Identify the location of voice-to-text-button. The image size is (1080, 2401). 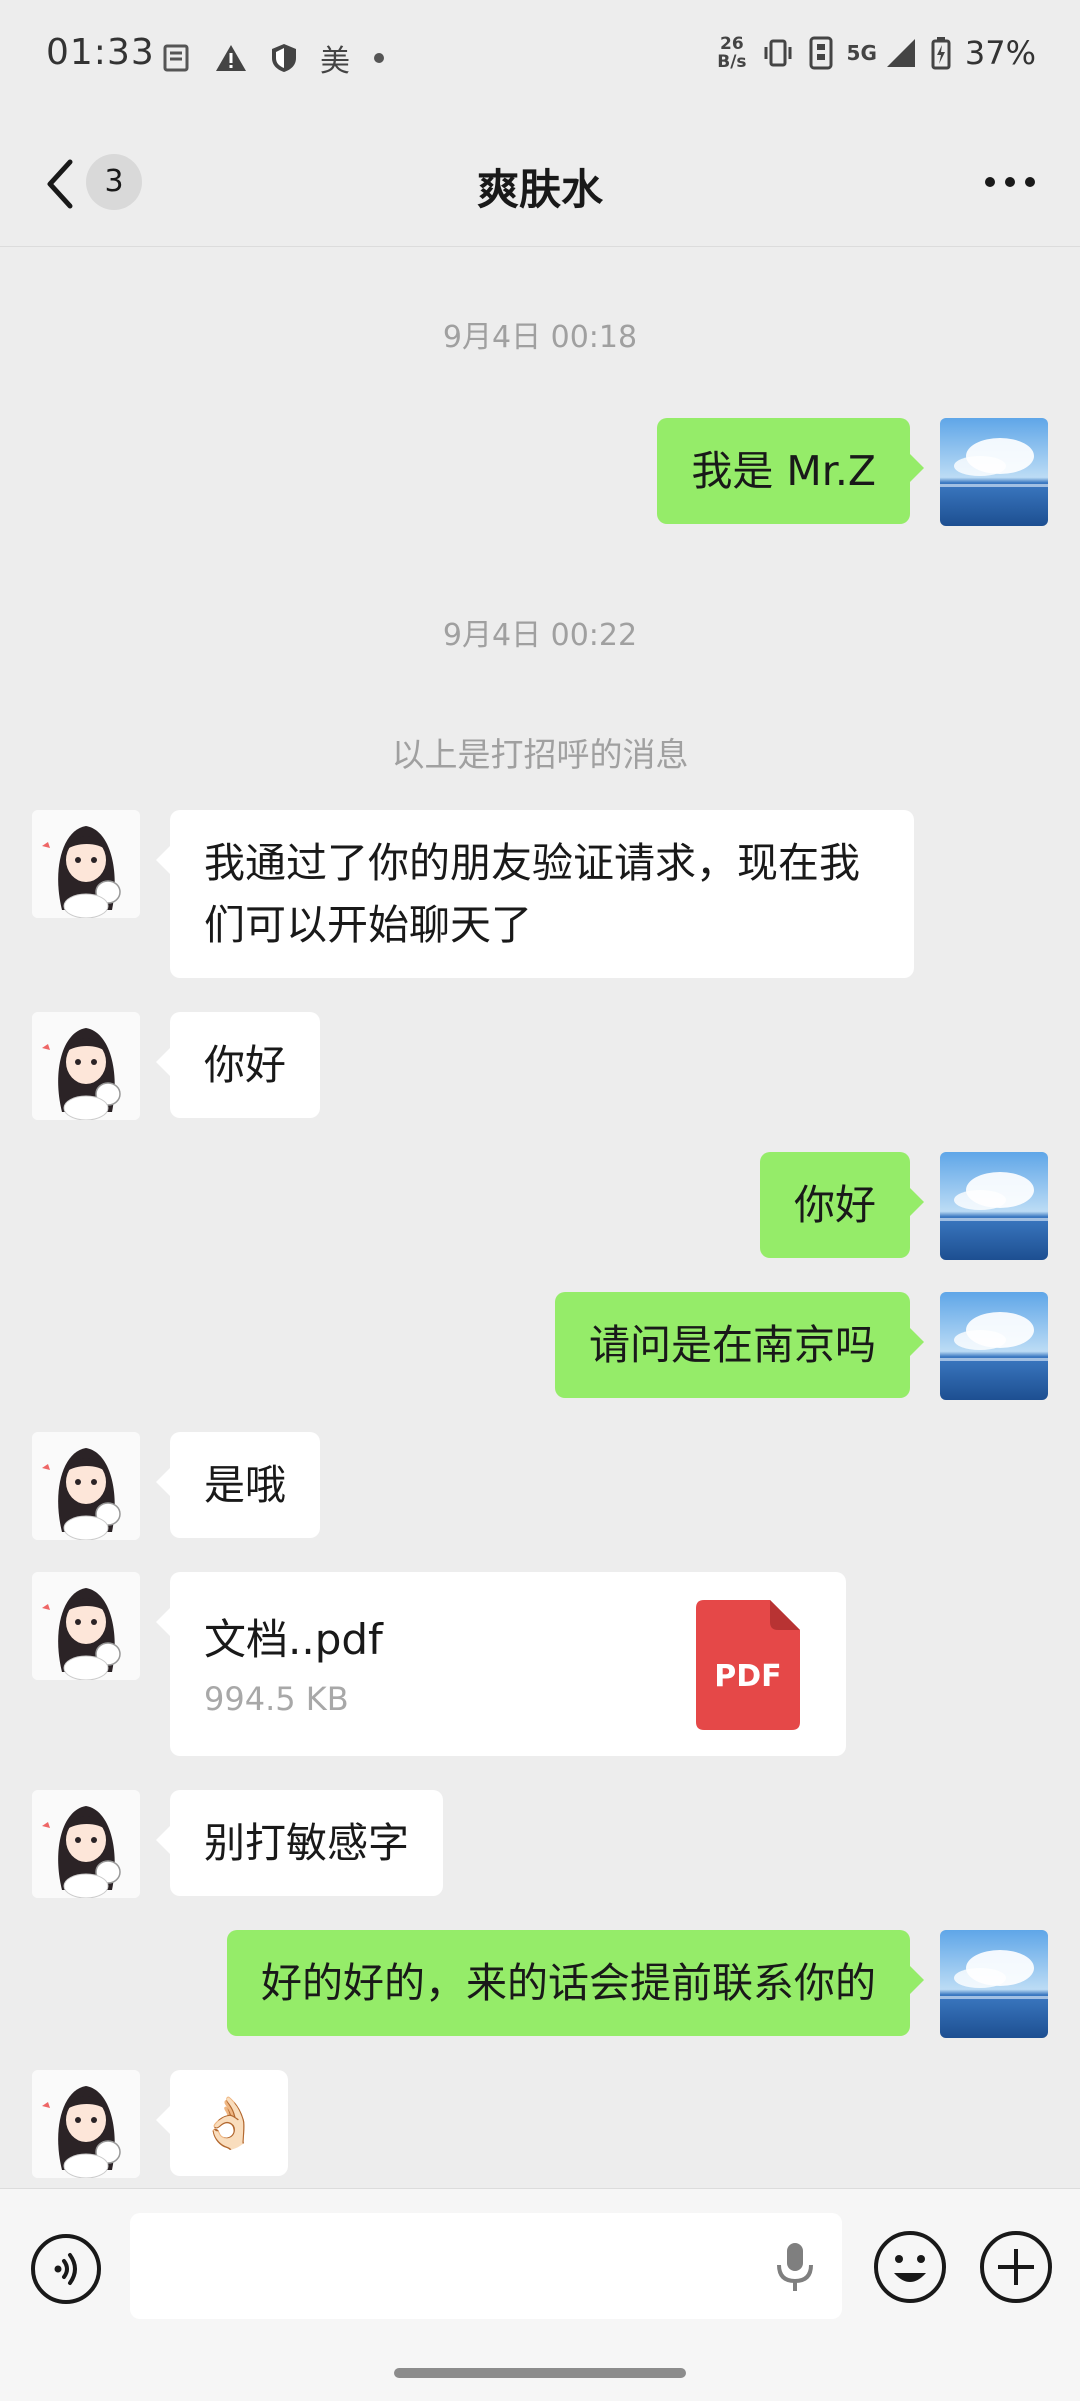
(795, 2267).